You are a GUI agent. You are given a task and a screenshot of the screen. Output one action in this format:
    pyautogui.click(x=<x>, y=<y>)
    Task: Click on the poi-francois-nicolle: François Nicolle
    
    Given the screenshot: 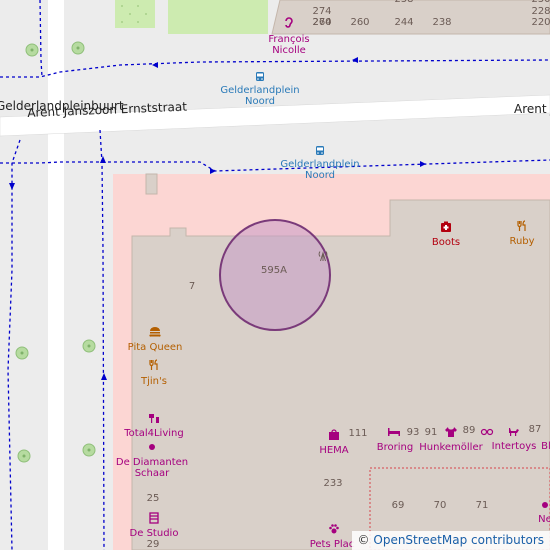 What is the action you would take?
    pyautogui.click(x=288, y=45)
    